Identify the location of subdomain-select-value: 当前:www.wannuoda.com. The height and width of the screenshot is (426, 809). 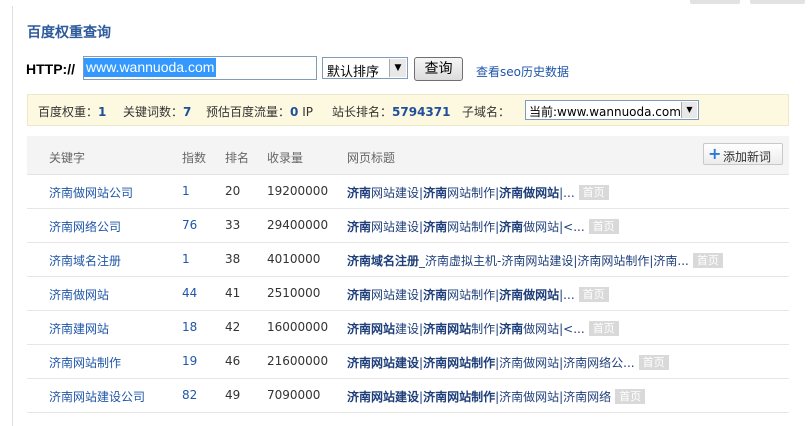
(605, 112).